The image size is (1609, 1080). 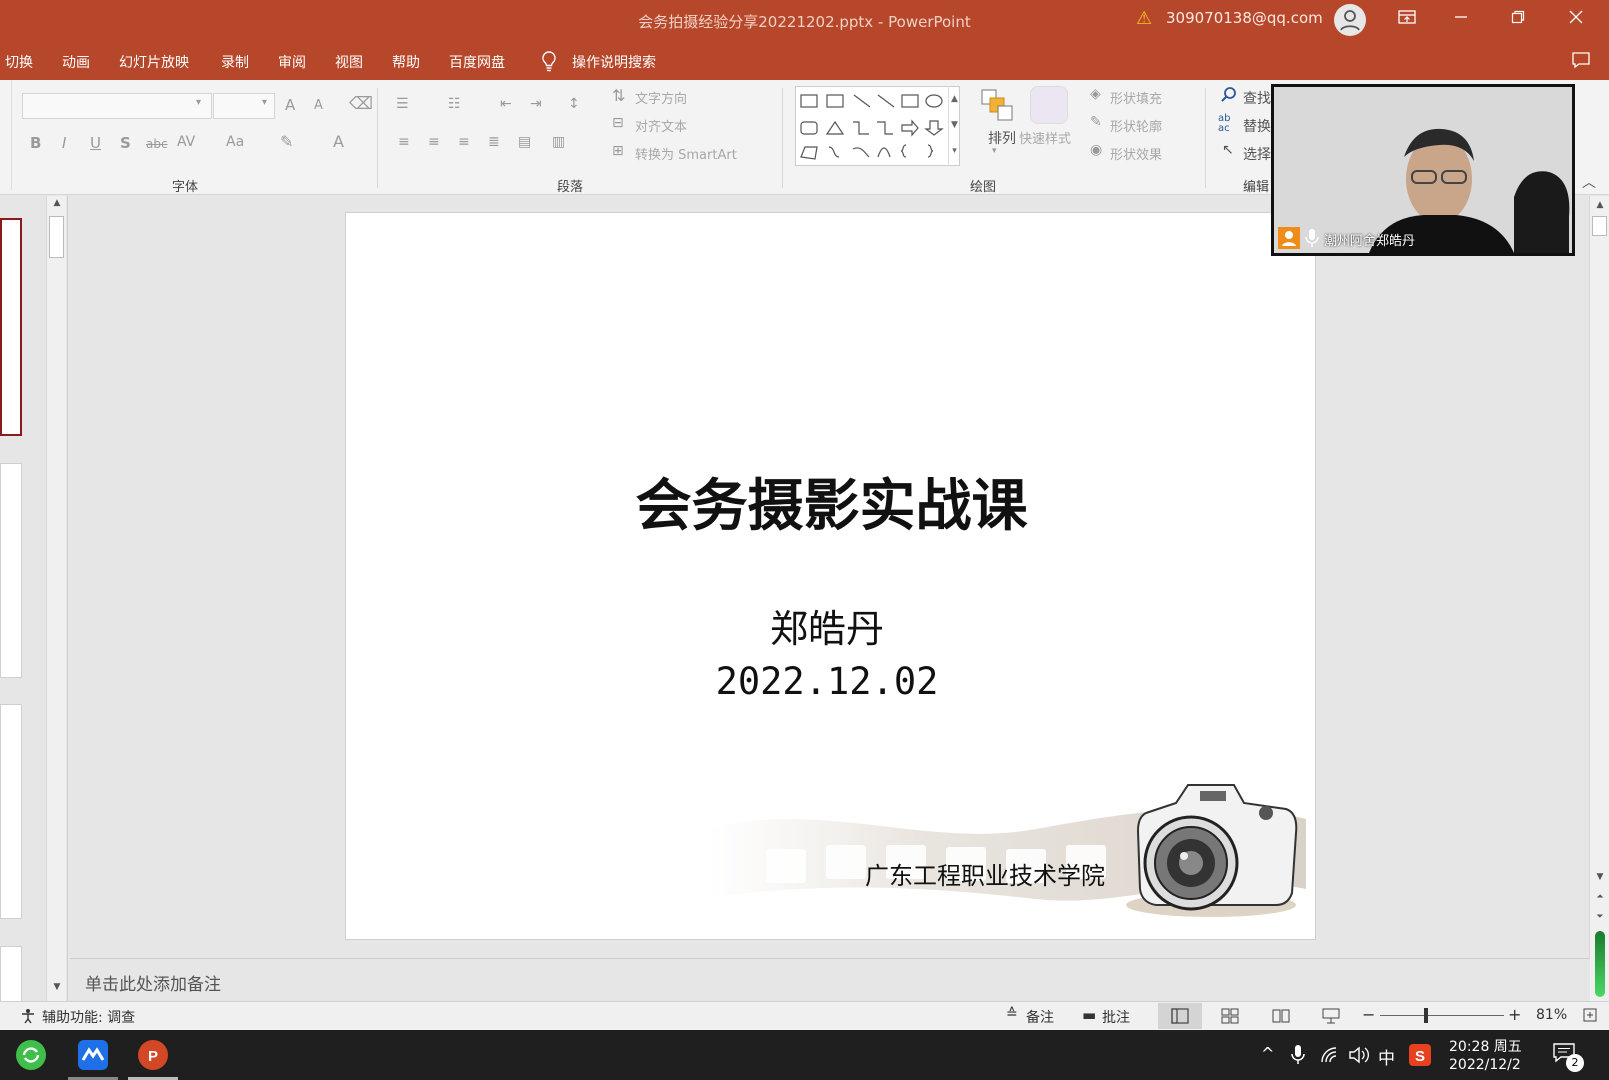 I want to click on align-right-icon: ≡, so click(x=464, y=142).